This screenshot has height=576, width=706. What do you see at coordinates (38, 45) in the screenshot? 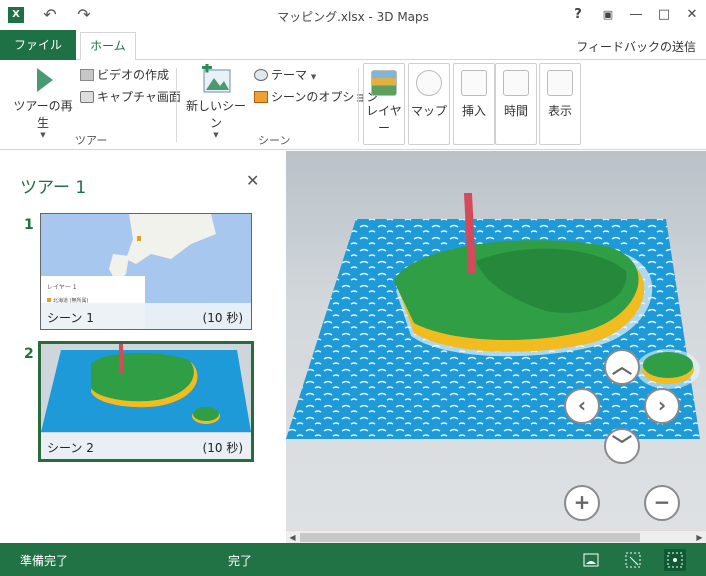
I see `tab-file: ファイル` at bounding box center [38, 45].